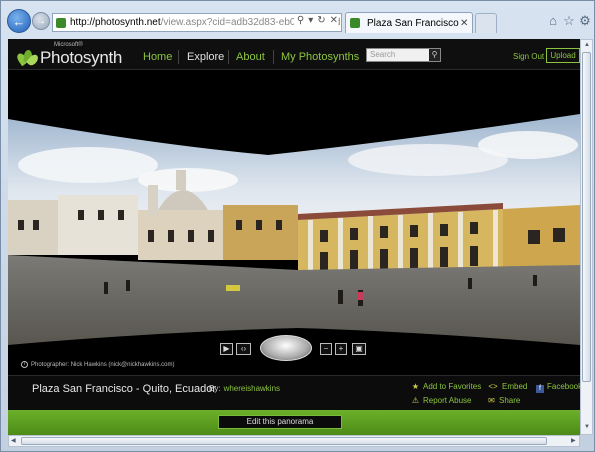 The height and width of the screenshot is (452, 595). I want to click on star-icon: ☆, so click(569, 21).